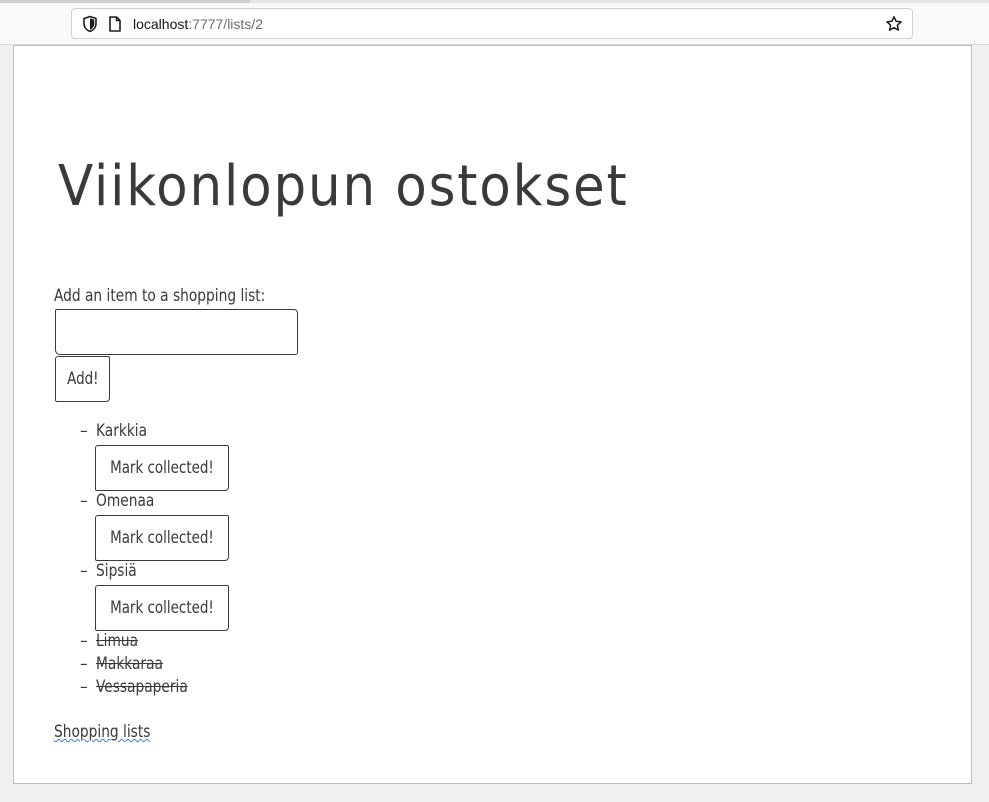 Image resolution: width=989 pixels, height=802 pixels. I want to click on shield-icon, so click(90, 24).